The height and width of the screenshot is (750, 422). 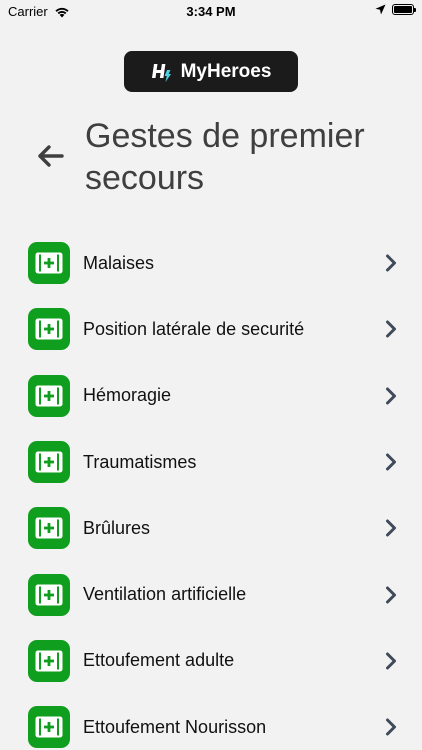 I want to click on logo-mark-icon, so click(x=161, y=72).